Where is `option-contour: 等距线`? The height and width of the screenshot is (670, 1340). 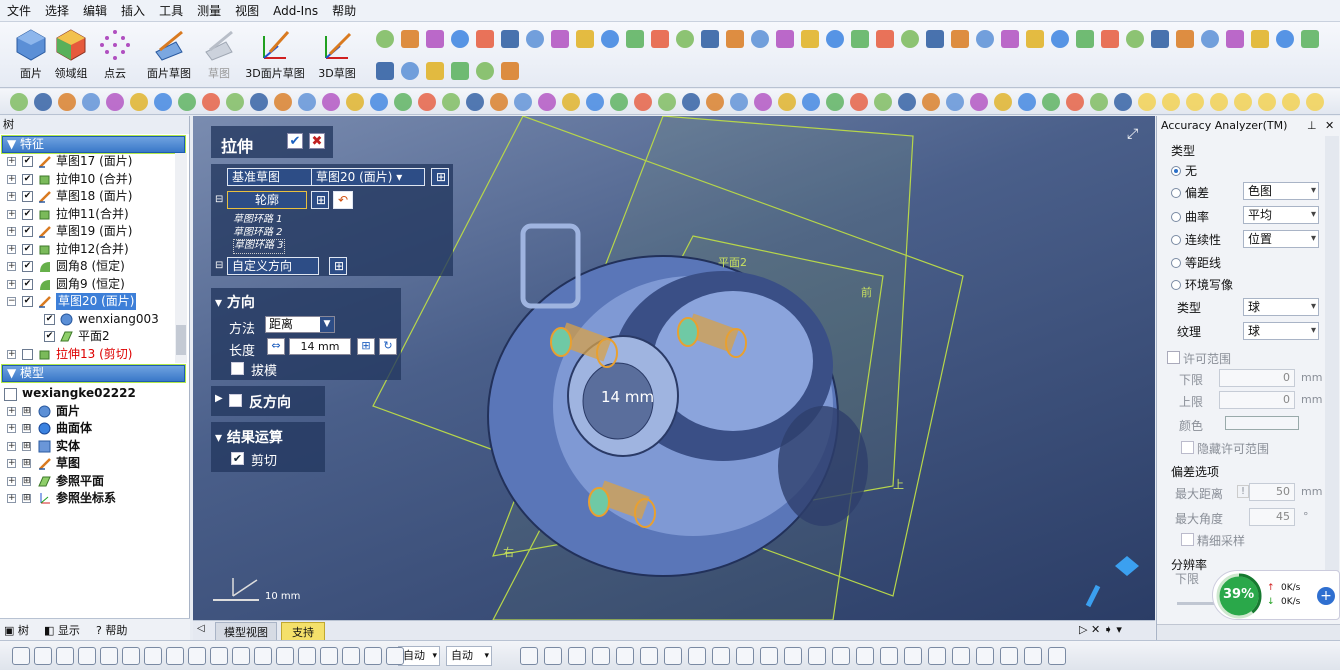
option-contour: 等距线 is located at coordinates (1196, 262).